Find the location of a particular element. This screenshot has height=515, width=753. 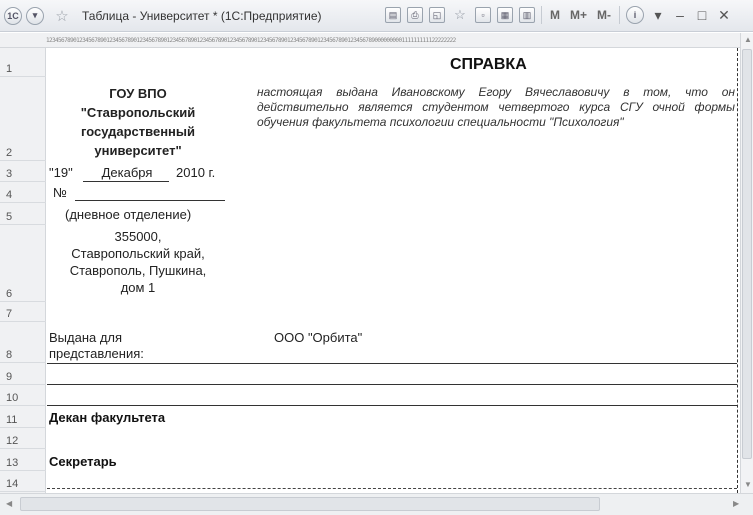

address-line: Ставрополь, Пушкина, is located at coordinates (138, 270).